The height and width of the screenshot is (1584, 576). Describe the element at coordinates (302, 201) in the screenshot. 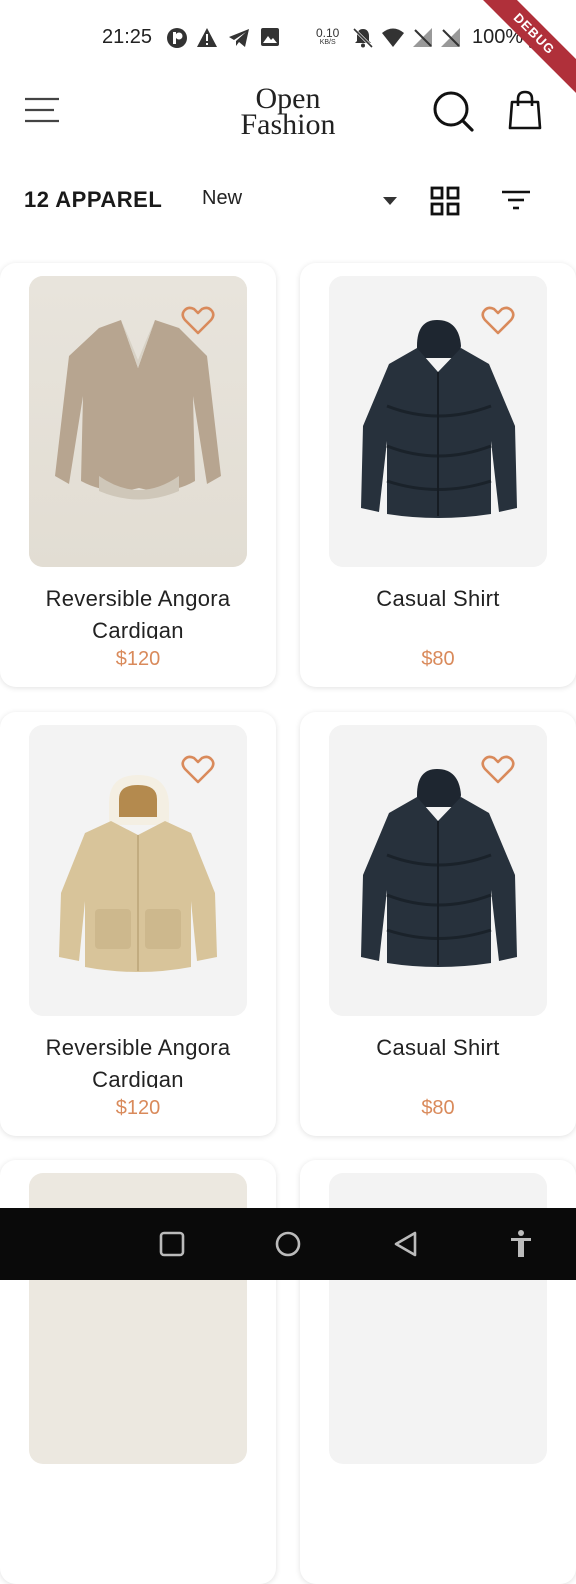

I see `sort-dropdown: New` at that location.